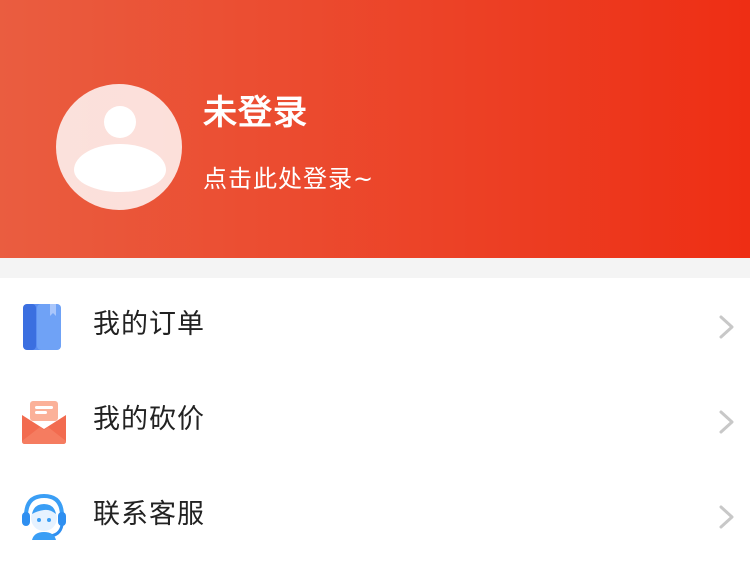  What do you see at coordinates (120, 168) in the screenshot?
I see `avatar-body-shape` at bounding box center [120, 168].